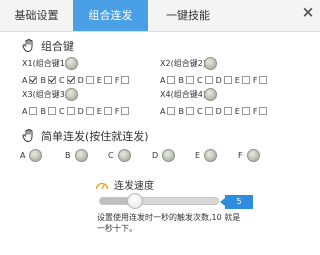  I want to click on simple-key-item: A, so click(31, 155).